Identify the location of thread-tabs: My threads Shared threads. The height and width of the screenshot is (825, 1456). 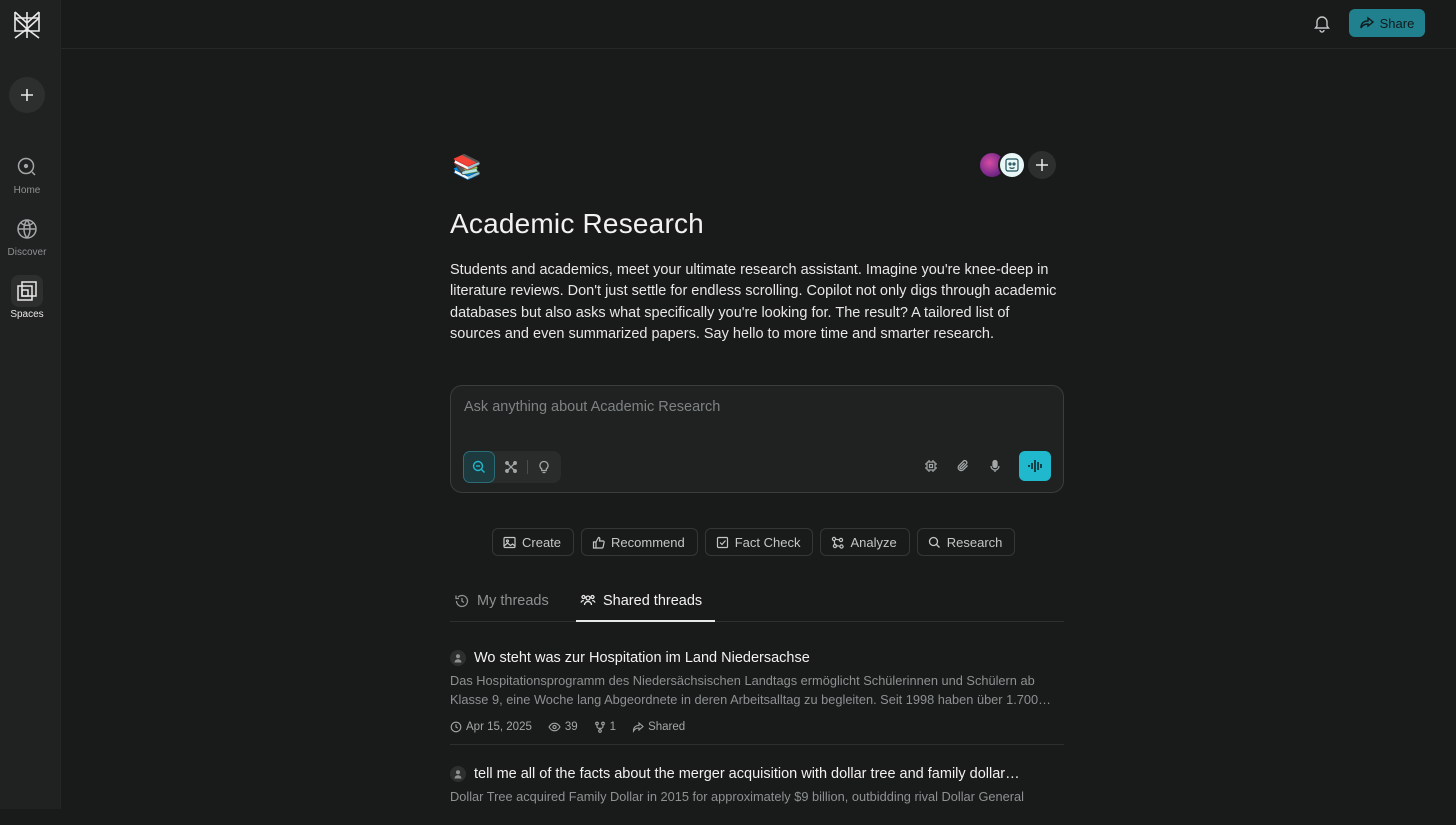
(757, 601).